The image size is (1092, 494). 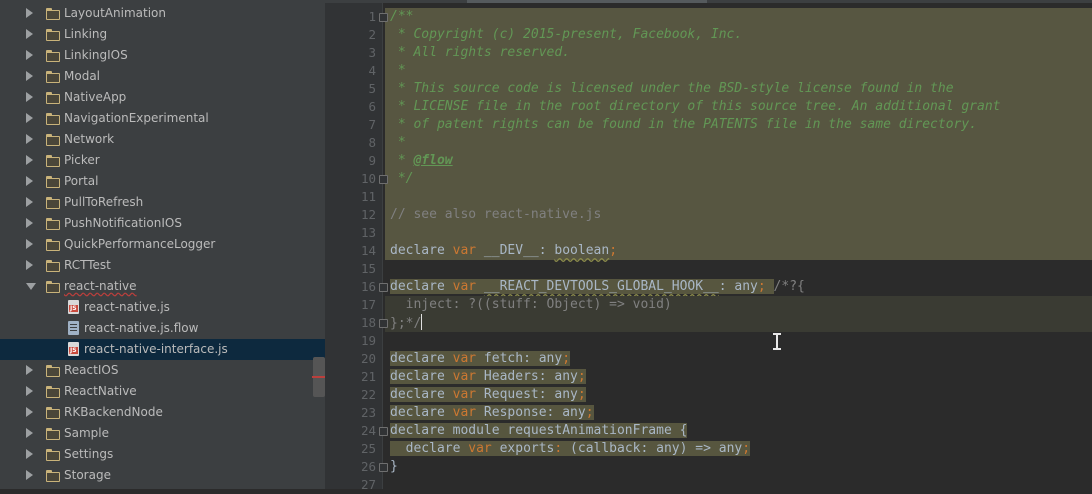 I want to click on tree-item: RCTTest, so click(x=162, y=265).